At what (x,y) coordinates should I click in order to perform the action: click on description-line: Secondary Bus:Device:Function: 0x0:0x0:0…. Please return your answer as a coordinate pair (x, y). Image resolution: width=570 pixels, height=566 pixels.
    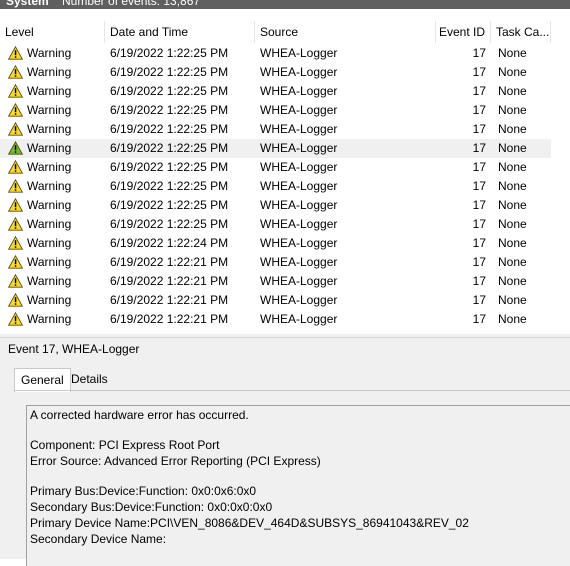
    Looking at the image, I should click on (151, 507).